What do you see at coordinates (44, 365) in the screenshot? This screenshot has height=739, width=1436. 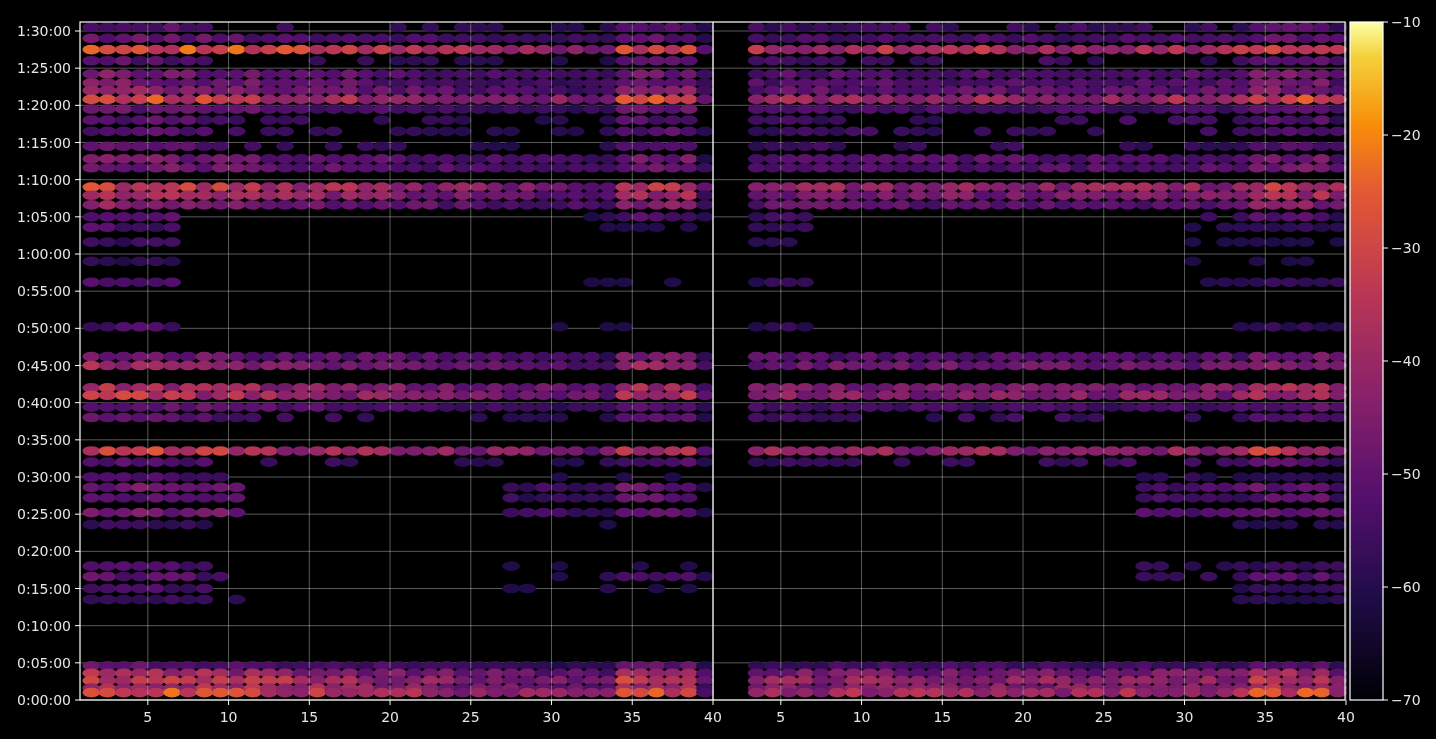 I see `y-tick-label: 0:45:00` at bounding box center [44, 365].